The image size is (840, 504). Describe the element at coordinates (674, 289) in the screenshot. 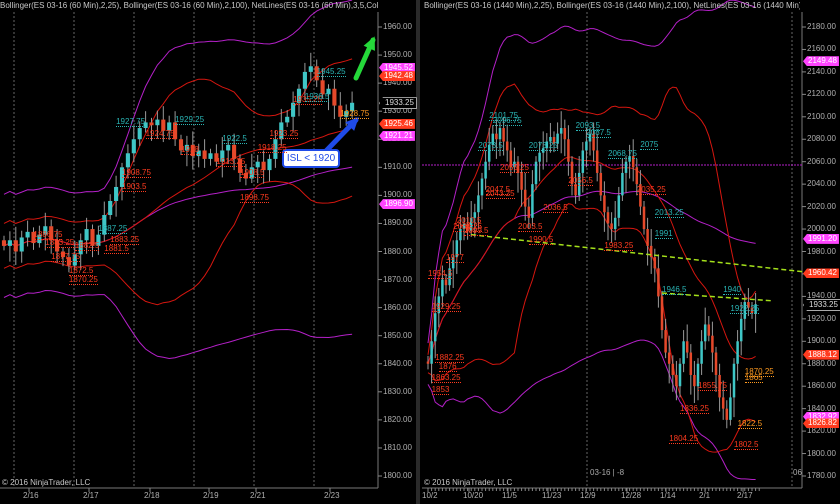

I see `right-level-label: 1946.5` at that location.